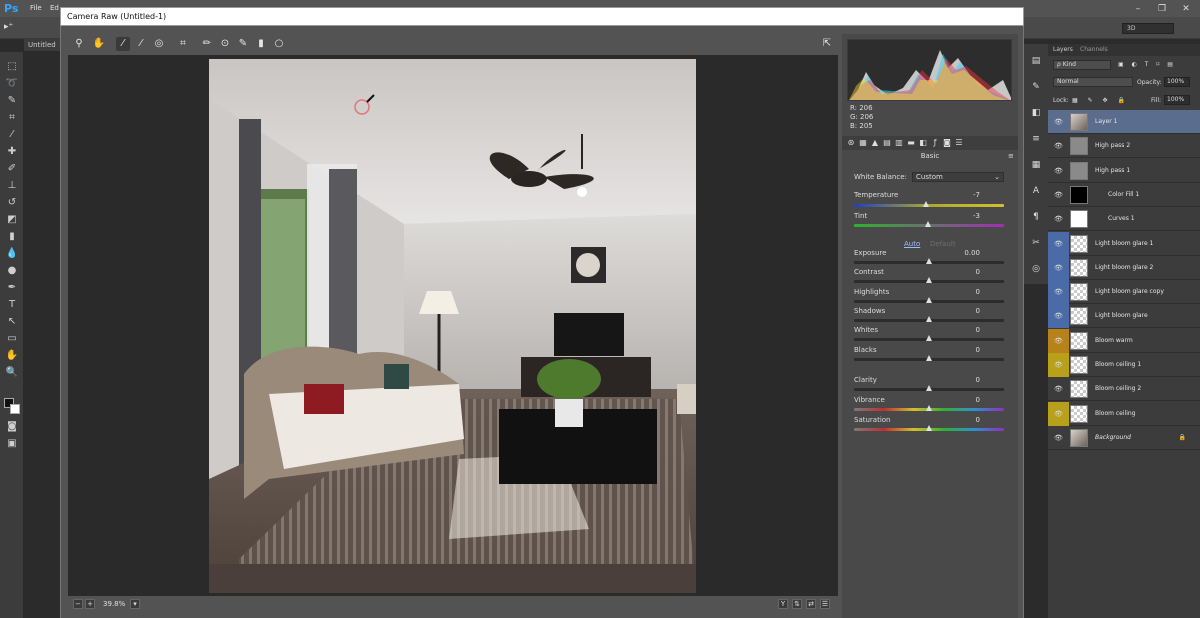 This screenshot has height=618, width=1200. I want to click on close-icon: ✕, so click(1186, 9).